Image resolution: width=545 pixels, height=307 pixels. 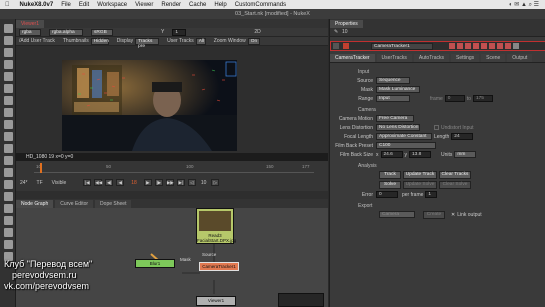 I want to click on add-user-track-button: /Add User Track, so click(x=37, y=41).